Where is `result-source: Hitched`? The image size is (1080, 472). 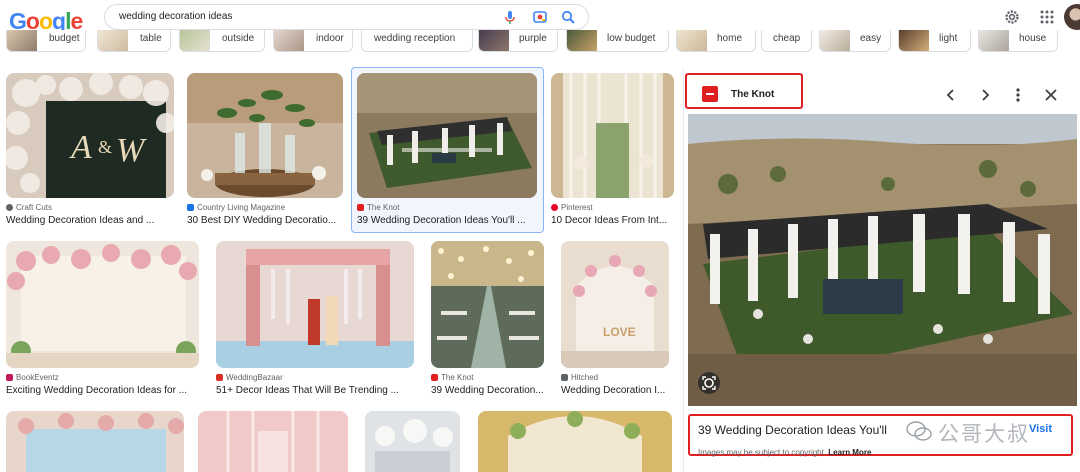
result-source: Hitched is located at coordinates (579, 377).